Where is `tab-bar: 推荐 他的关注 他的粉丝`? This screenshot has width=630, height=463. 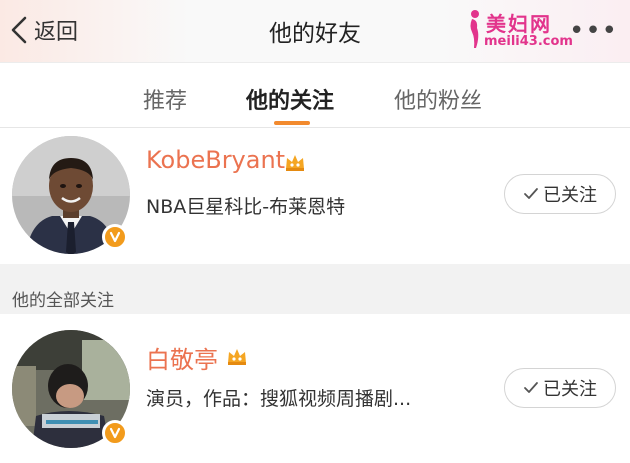
tab-bar: 推荐 他的关注 他的粉丝 is located at coordinates (315, 95).